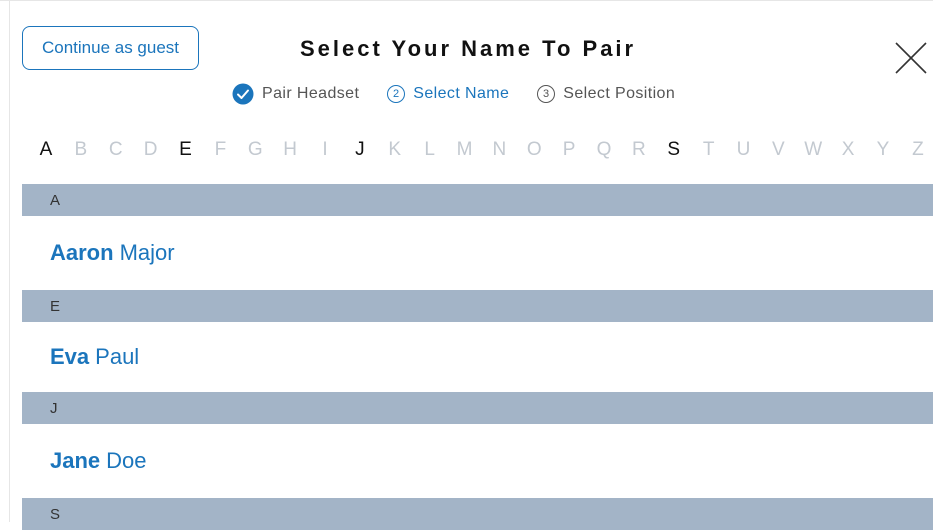 The height and width of the screenshot is (530, 933). What do you see at coordinates (243, 94) in the screenshot?
I see `checkmark-circle-icon` at bounding box center [243, 94].